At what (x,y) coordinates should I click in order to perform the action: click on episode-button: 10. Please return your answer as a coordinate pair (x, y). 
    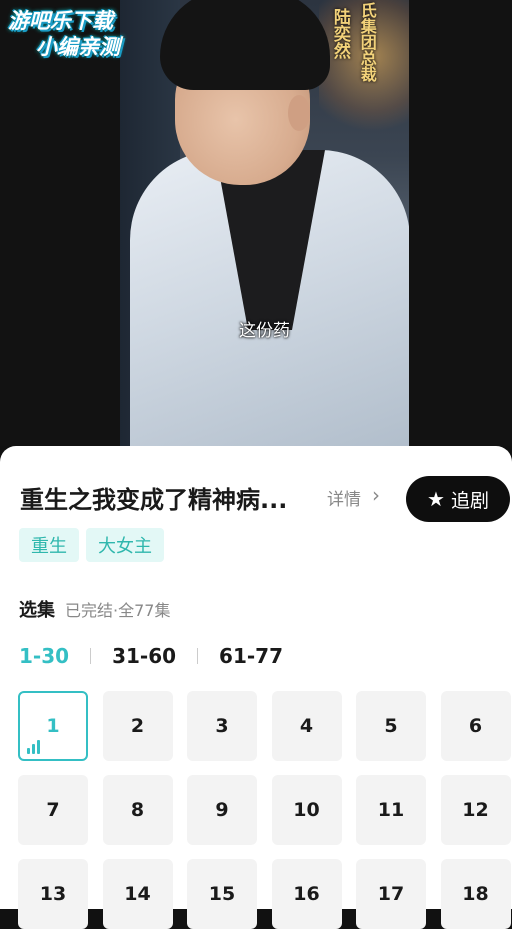
    Looking at the image, I should click on (306, 810).